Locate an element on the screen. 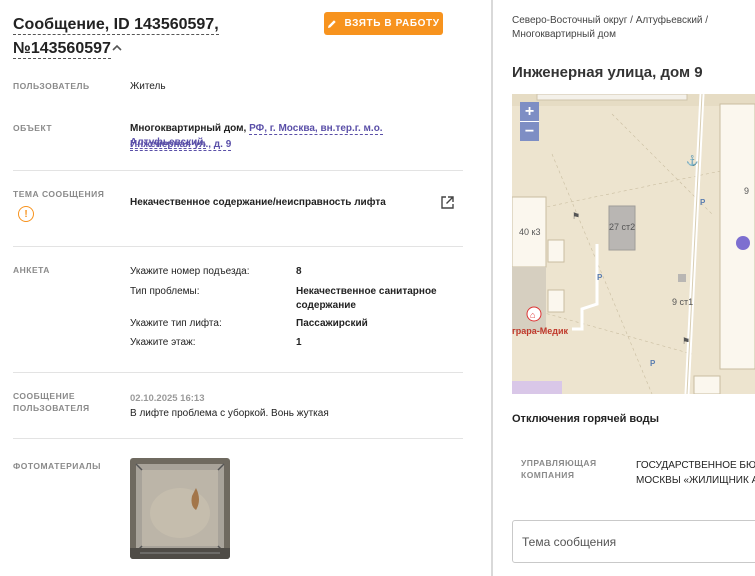 The image size is (755, 576). map-zoom-controls: + − is located at coordinates (529, 121).